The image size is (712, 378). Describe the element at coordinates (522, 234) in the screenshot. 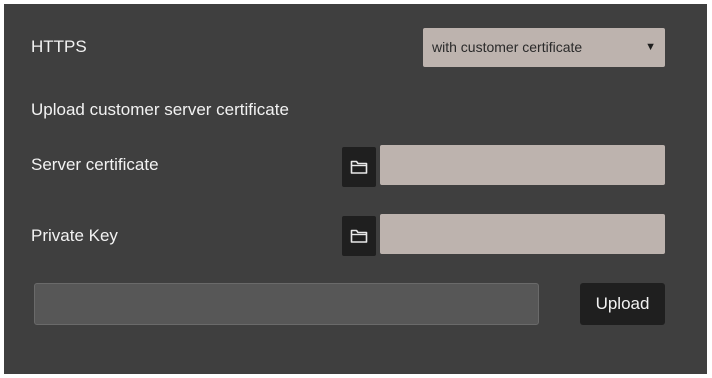

I see `private-key-file-field` at that location.